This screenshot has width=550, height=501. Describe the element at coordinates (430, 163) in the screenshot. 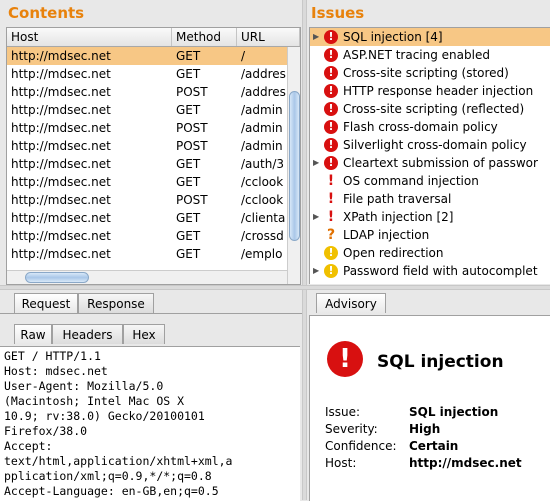

I see `issue-item: ▶! Cleartext submission of passwor` at that location.